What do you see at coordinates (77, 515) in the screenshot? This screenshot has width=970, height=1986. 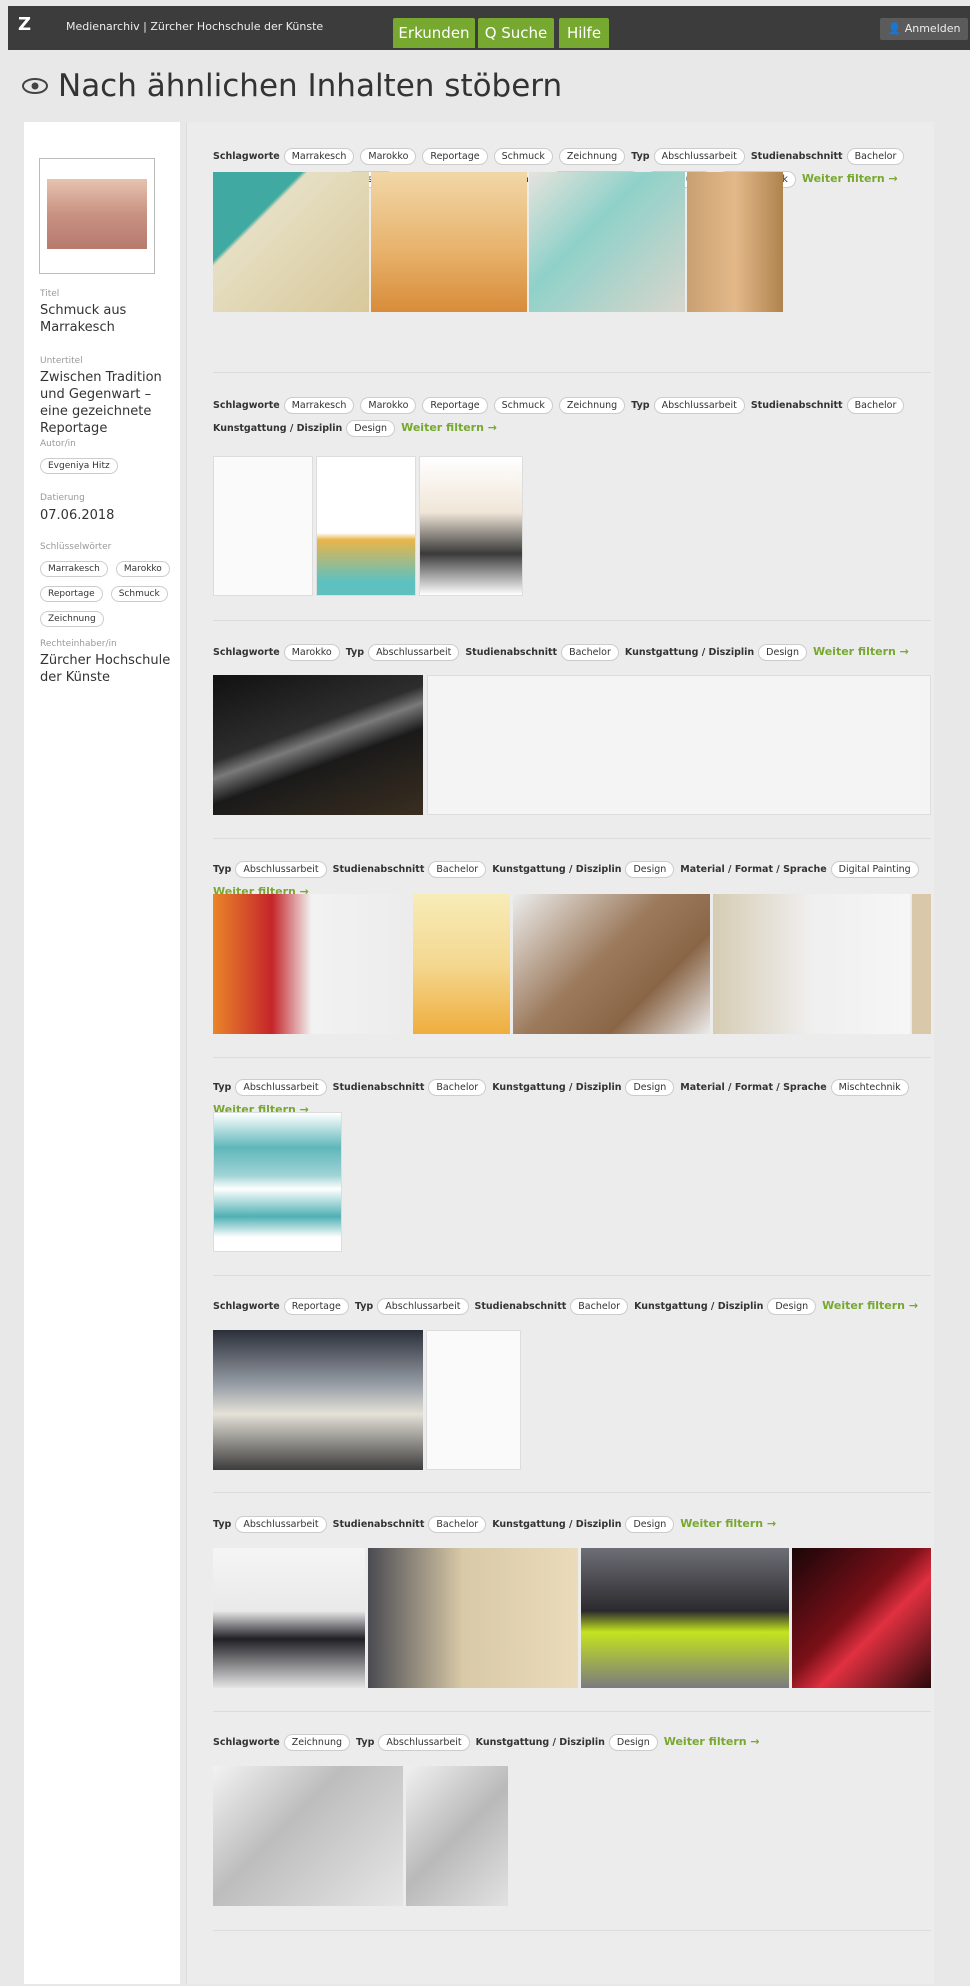 I see `date-value: 07.06.2018` at bounding box center [77, 515].